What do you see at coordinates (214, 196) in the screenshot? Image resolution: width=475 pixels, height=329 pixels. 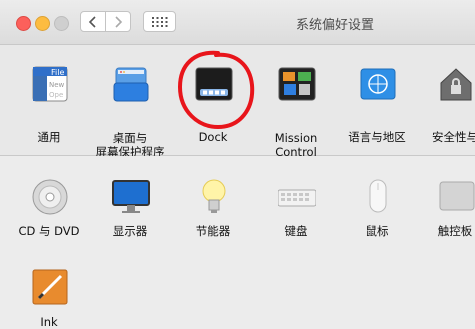 I see `lightbulb-icon` at bounding box center [214, 196].